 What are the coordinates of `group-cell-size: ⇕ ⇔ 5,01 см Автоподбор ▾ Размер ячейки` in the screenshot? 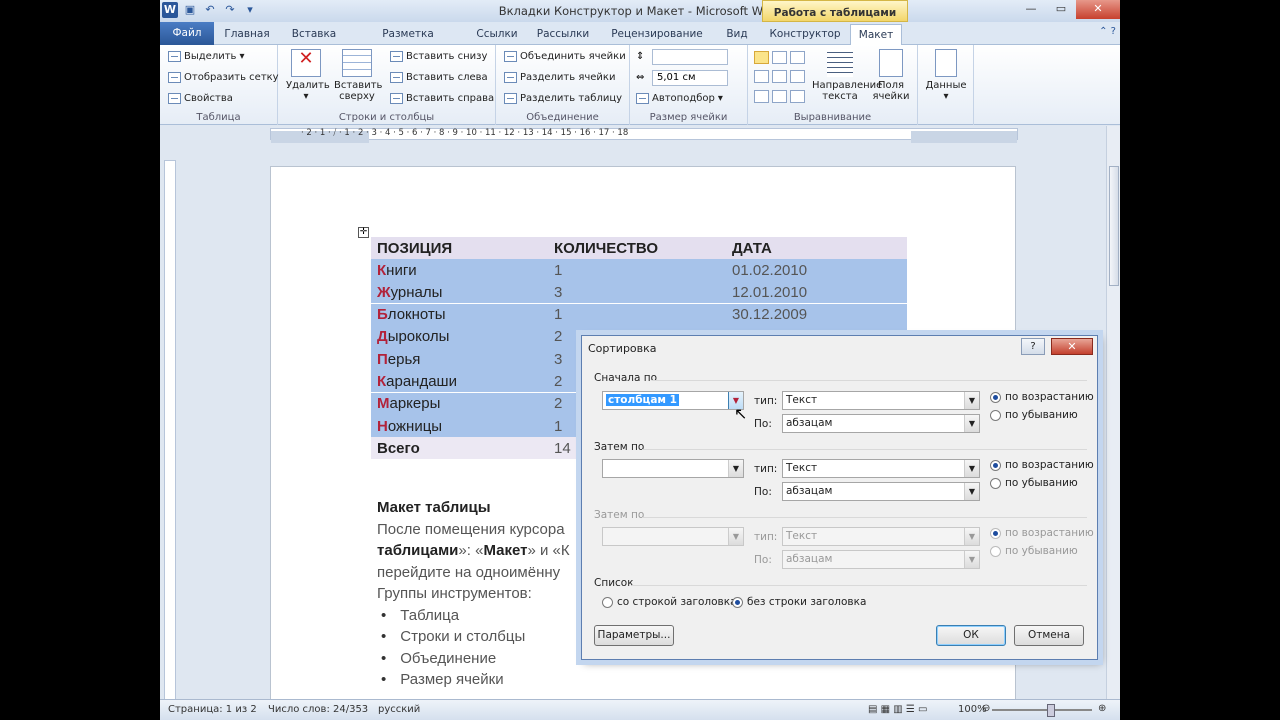 It's located at (689, 85).